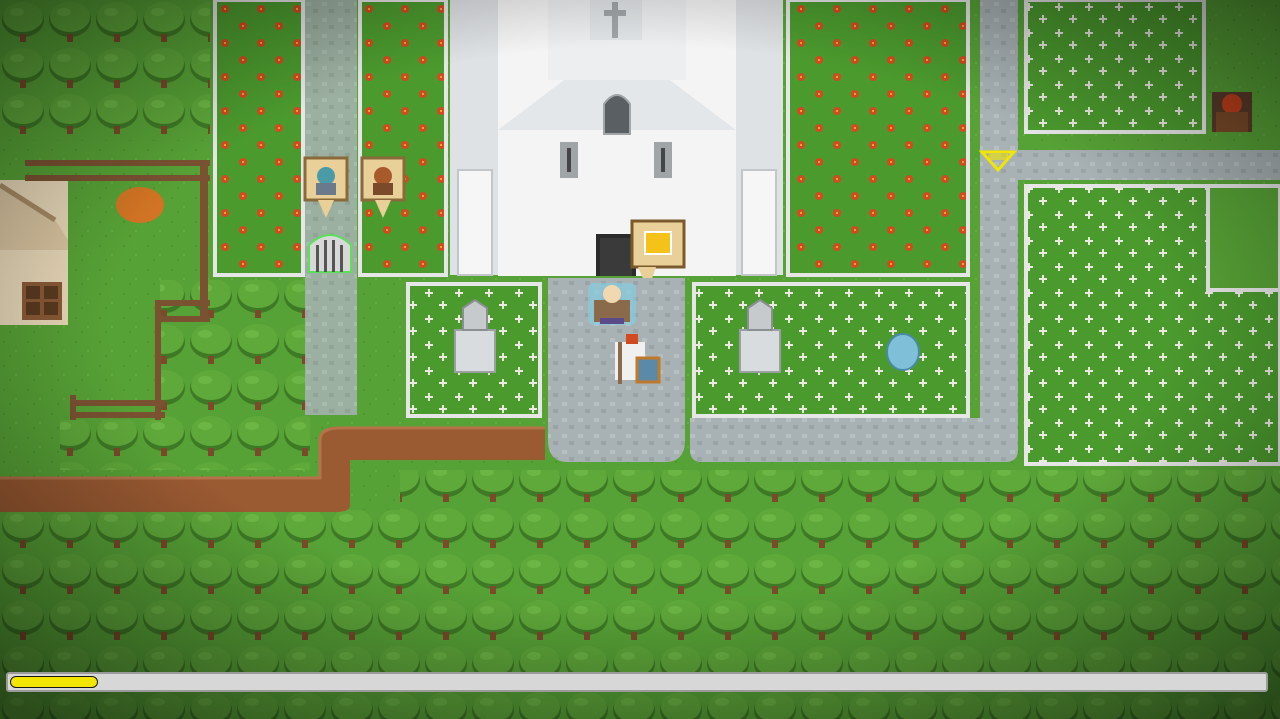  What do you see at coordinates (140, 205) in the screenshot?
I see `pumpkin-bush` at bounding box center [140, 205].